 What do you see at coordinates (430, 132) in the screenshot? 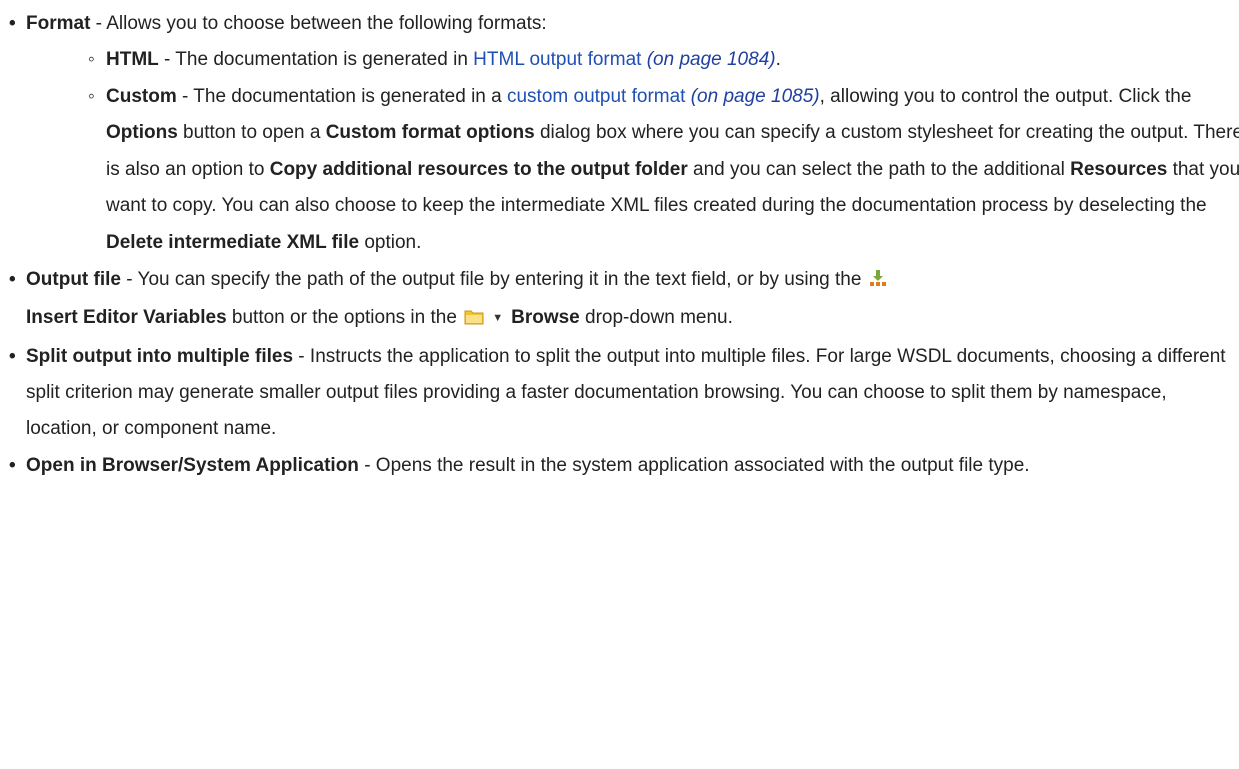
I see `custom-format-options-dialog-name: Custom format options` at bounding box center [430, 132].